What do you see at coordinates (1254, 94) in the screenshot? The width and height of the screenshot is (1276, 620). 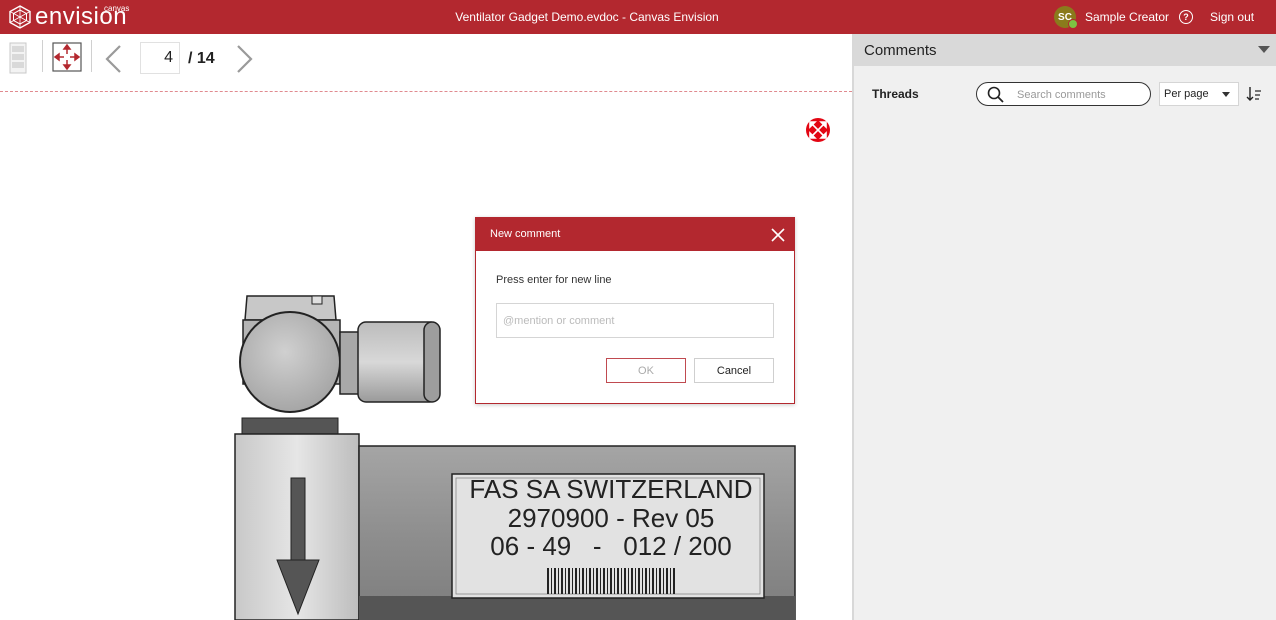 I see `sort-icon` at bounding box center [1254, 94].